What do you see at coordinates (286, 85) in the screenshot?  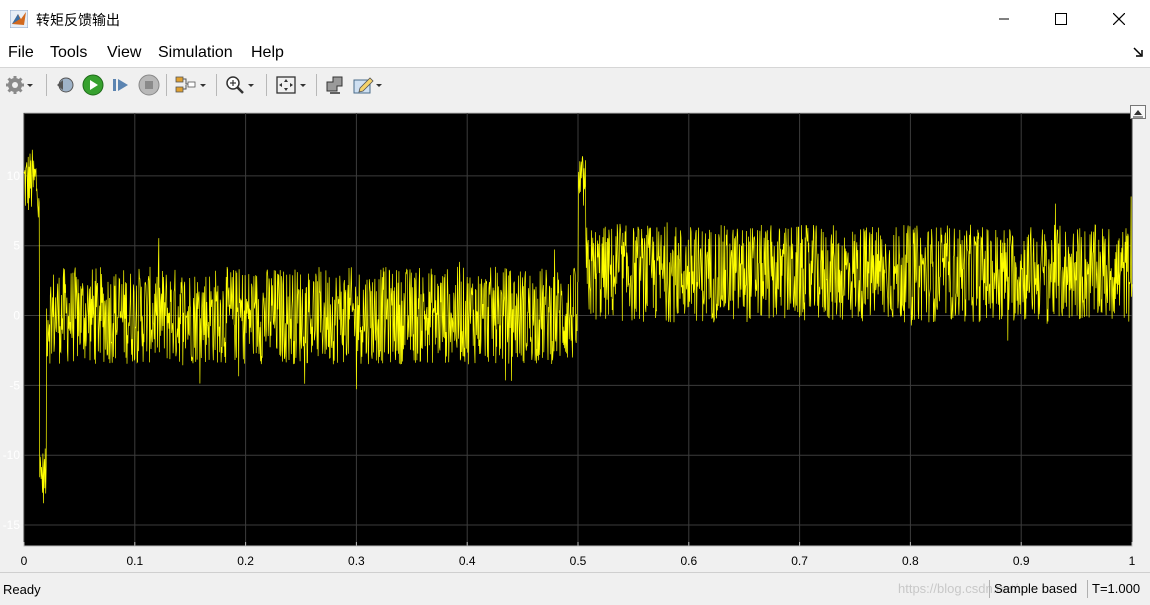 I see `autoscale-icon` at bounding box center [286, 85].